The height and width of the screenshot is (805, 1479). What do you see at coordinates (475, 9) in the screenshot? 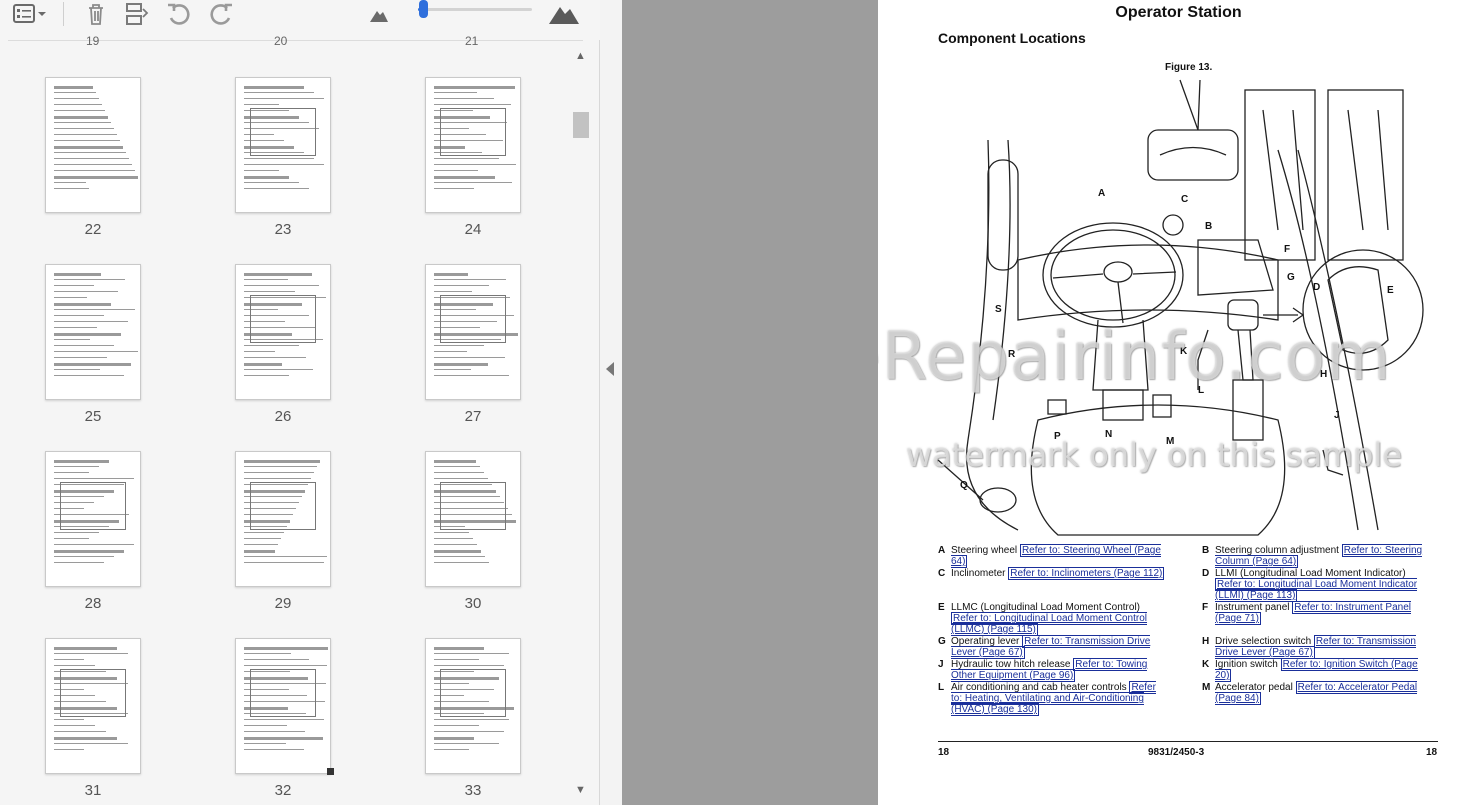
I see `thumbnail-zoom-slider` at bounding box center [475, 9].